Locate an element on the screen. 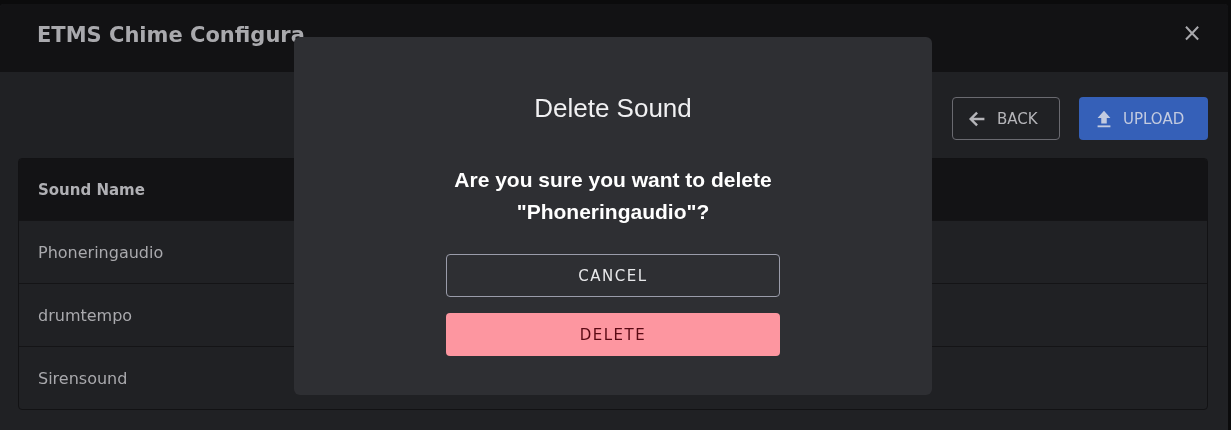 The width and height of the screenshot is (1231, 430). close-button: × is located at coordinates (1191, 33).